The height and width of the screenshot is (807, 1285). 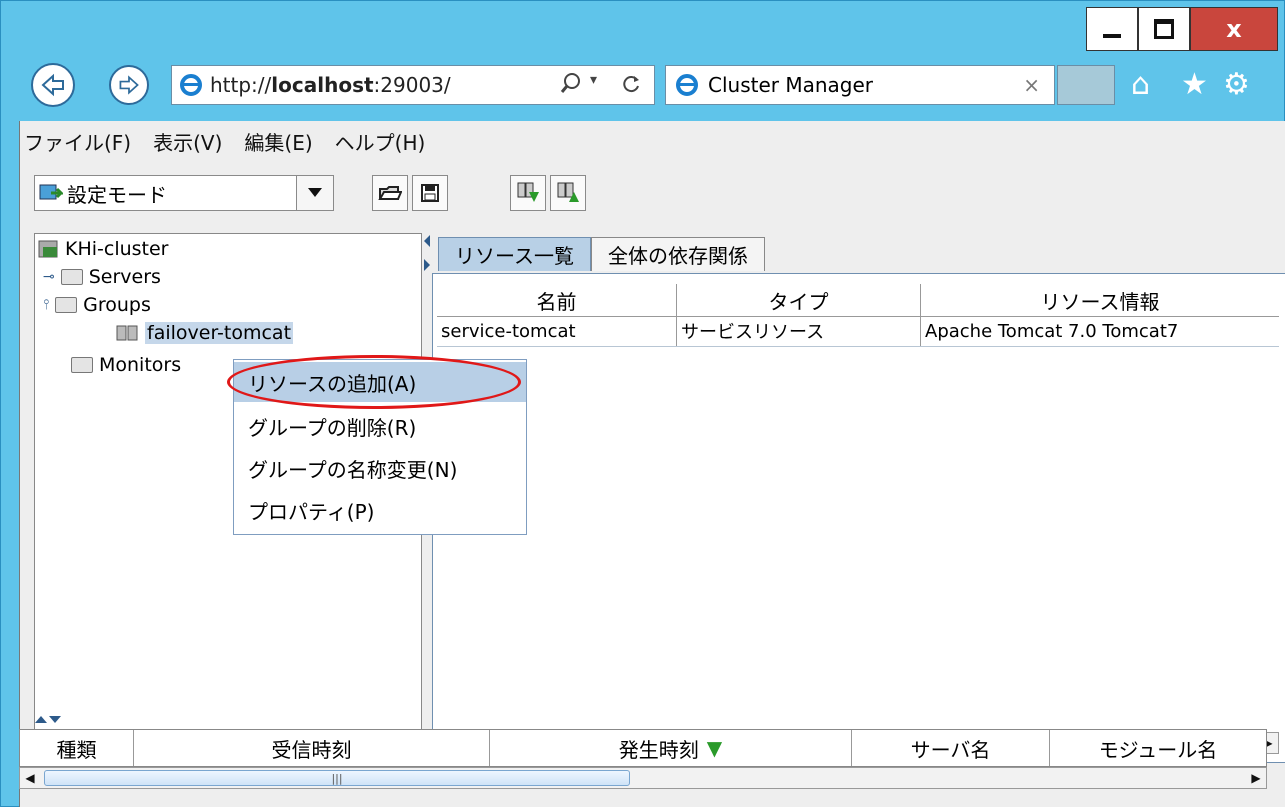 What do you see at coordinates (1112, 29) in the screenshot?
I see `minimize-button` at bounding box center [1112, 29].